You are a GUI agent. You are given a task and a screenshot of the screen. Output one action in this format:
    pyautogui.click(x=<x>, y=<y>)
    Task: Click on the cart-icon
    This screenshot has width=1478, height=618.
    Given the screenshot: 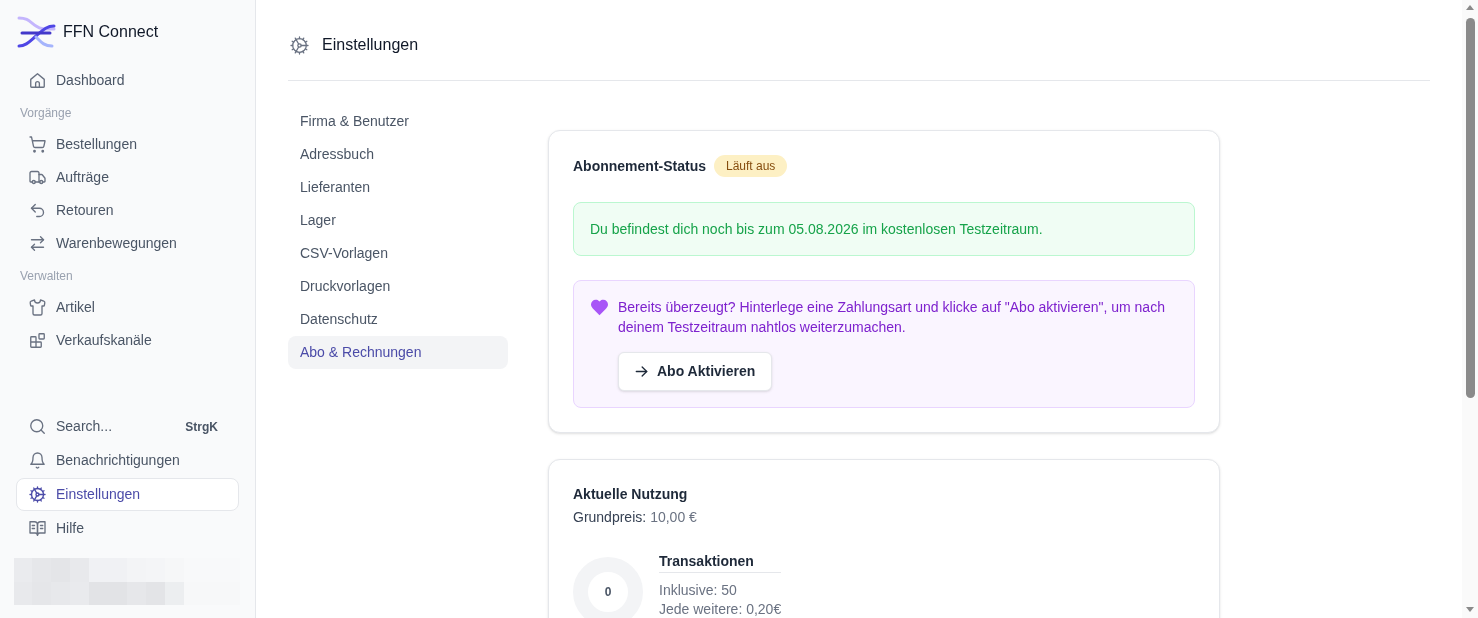 What is the action you would take?
    pyautogui.click(x=37, y=144)
    